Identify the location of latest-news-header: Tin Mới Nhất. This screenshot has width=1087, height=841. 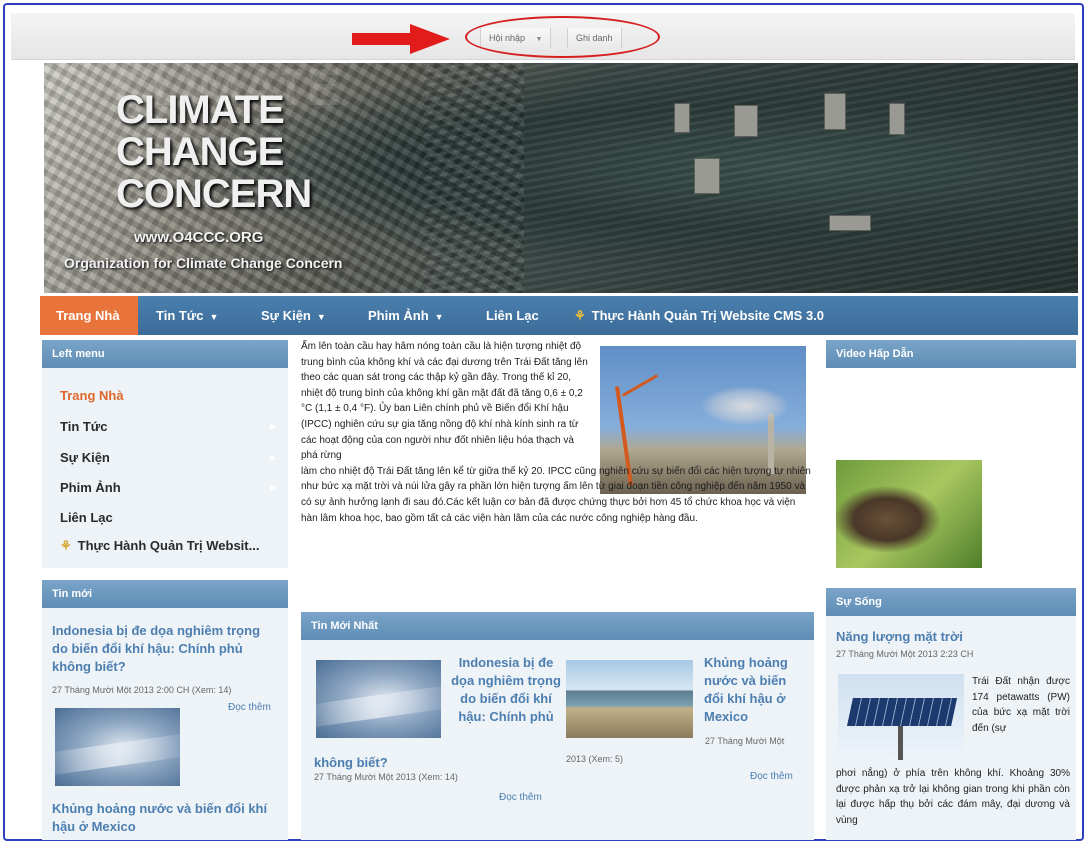
(557, 626).